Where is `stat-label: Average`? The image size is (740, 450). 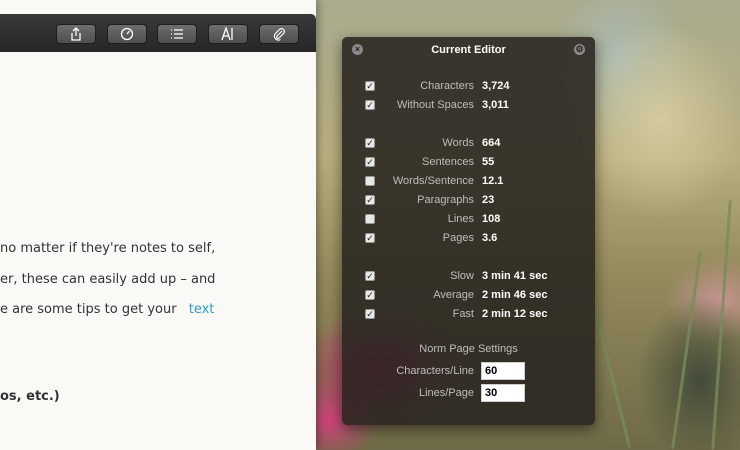 stat-label: Average is located at coordinates (453, 295).